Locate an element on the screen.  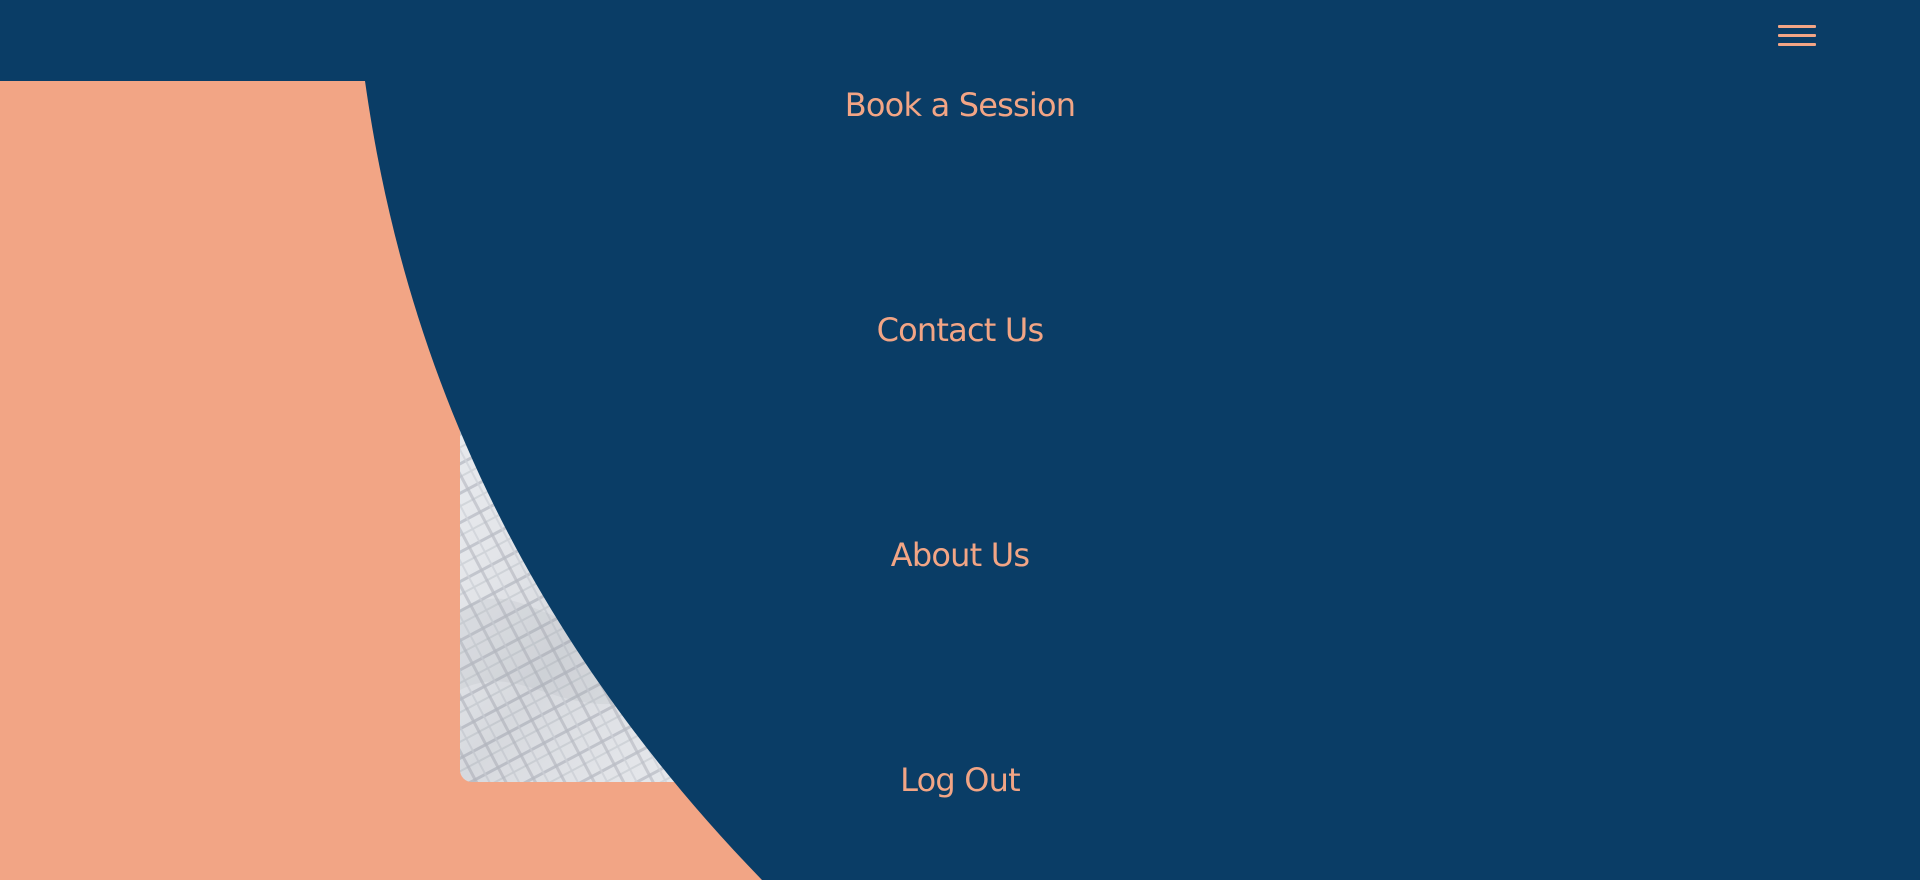
menu-toggle-button is located at coordinates (1796, 36).